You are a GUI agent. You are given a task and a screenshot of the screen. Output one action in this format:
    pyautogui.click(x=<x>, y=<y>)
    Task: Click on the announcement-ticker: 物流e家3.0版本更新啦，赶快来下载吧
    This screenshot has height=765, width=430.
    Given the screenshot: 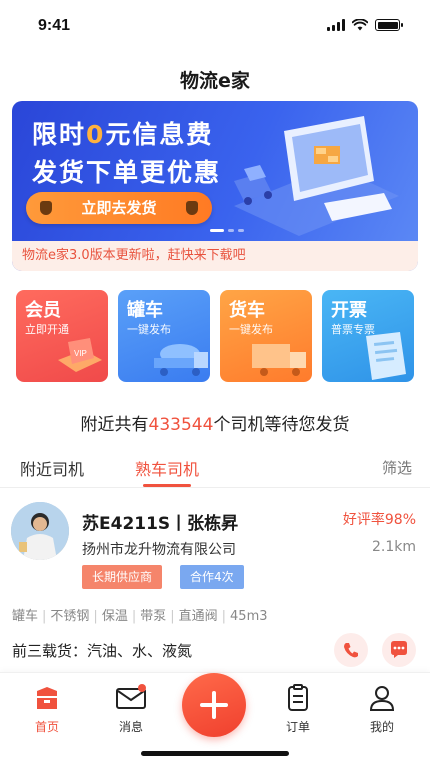 What is the action you would take?
    pyautogui.click(x=215, y=256)
    